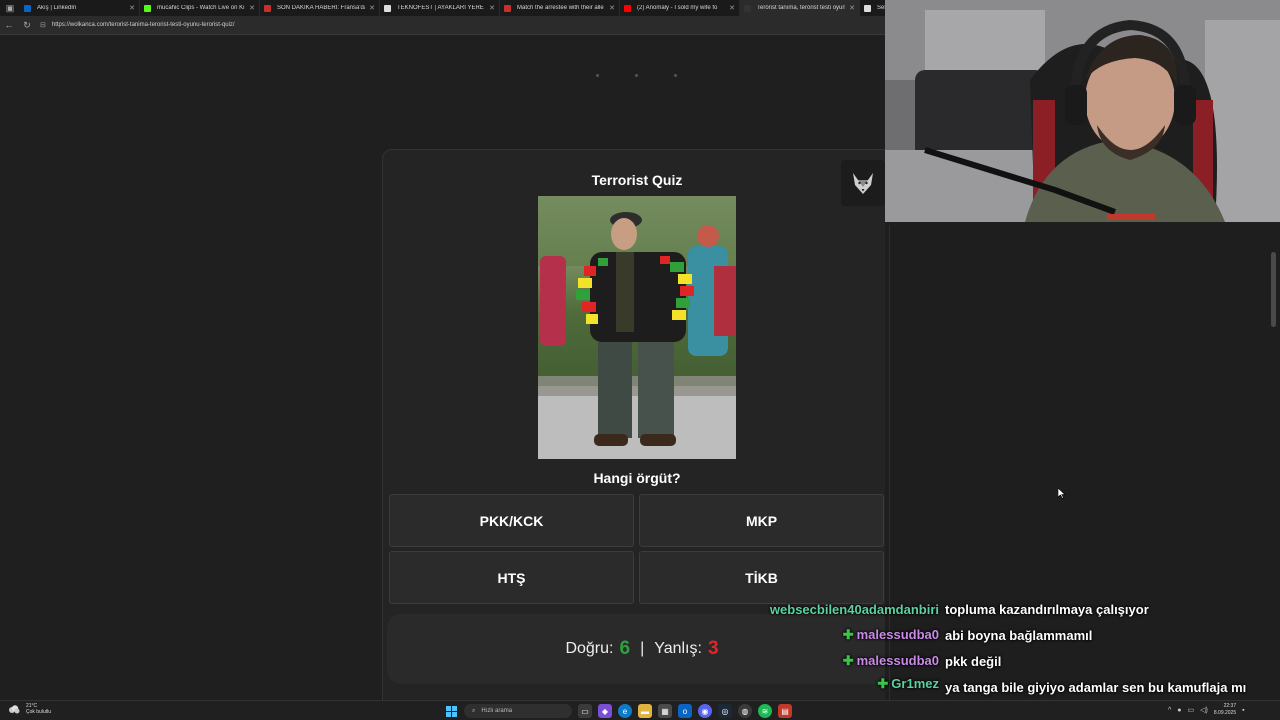  What do you see at coordinates (785, 711) in the screenshot?
I see `app-icon: ▤` at bounding box center [785, 711].